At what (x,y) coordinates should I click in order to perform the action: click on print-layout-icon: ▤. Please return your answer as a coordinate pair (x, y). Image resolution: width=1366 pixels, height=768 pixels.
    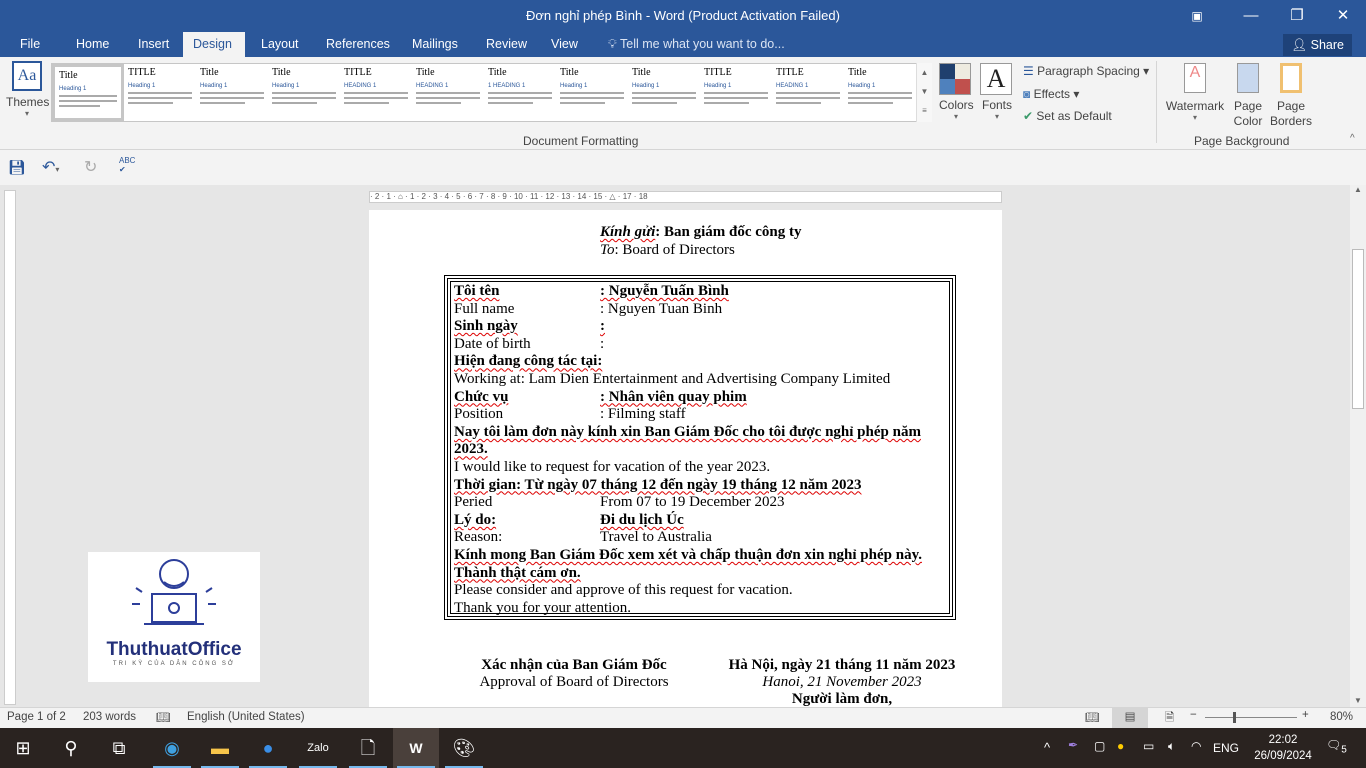
    Looking at the image, I should click on (1130, 717).